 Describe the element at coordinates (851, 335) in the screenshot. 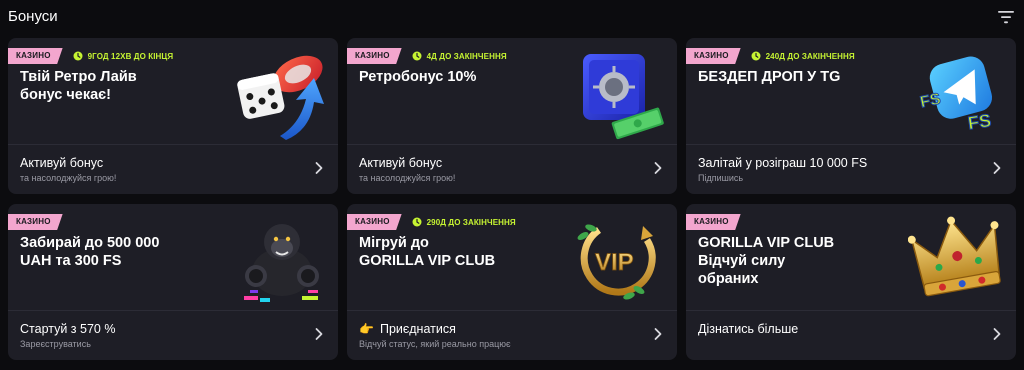

I see `card-footer: Дізнатись більше` at that location.